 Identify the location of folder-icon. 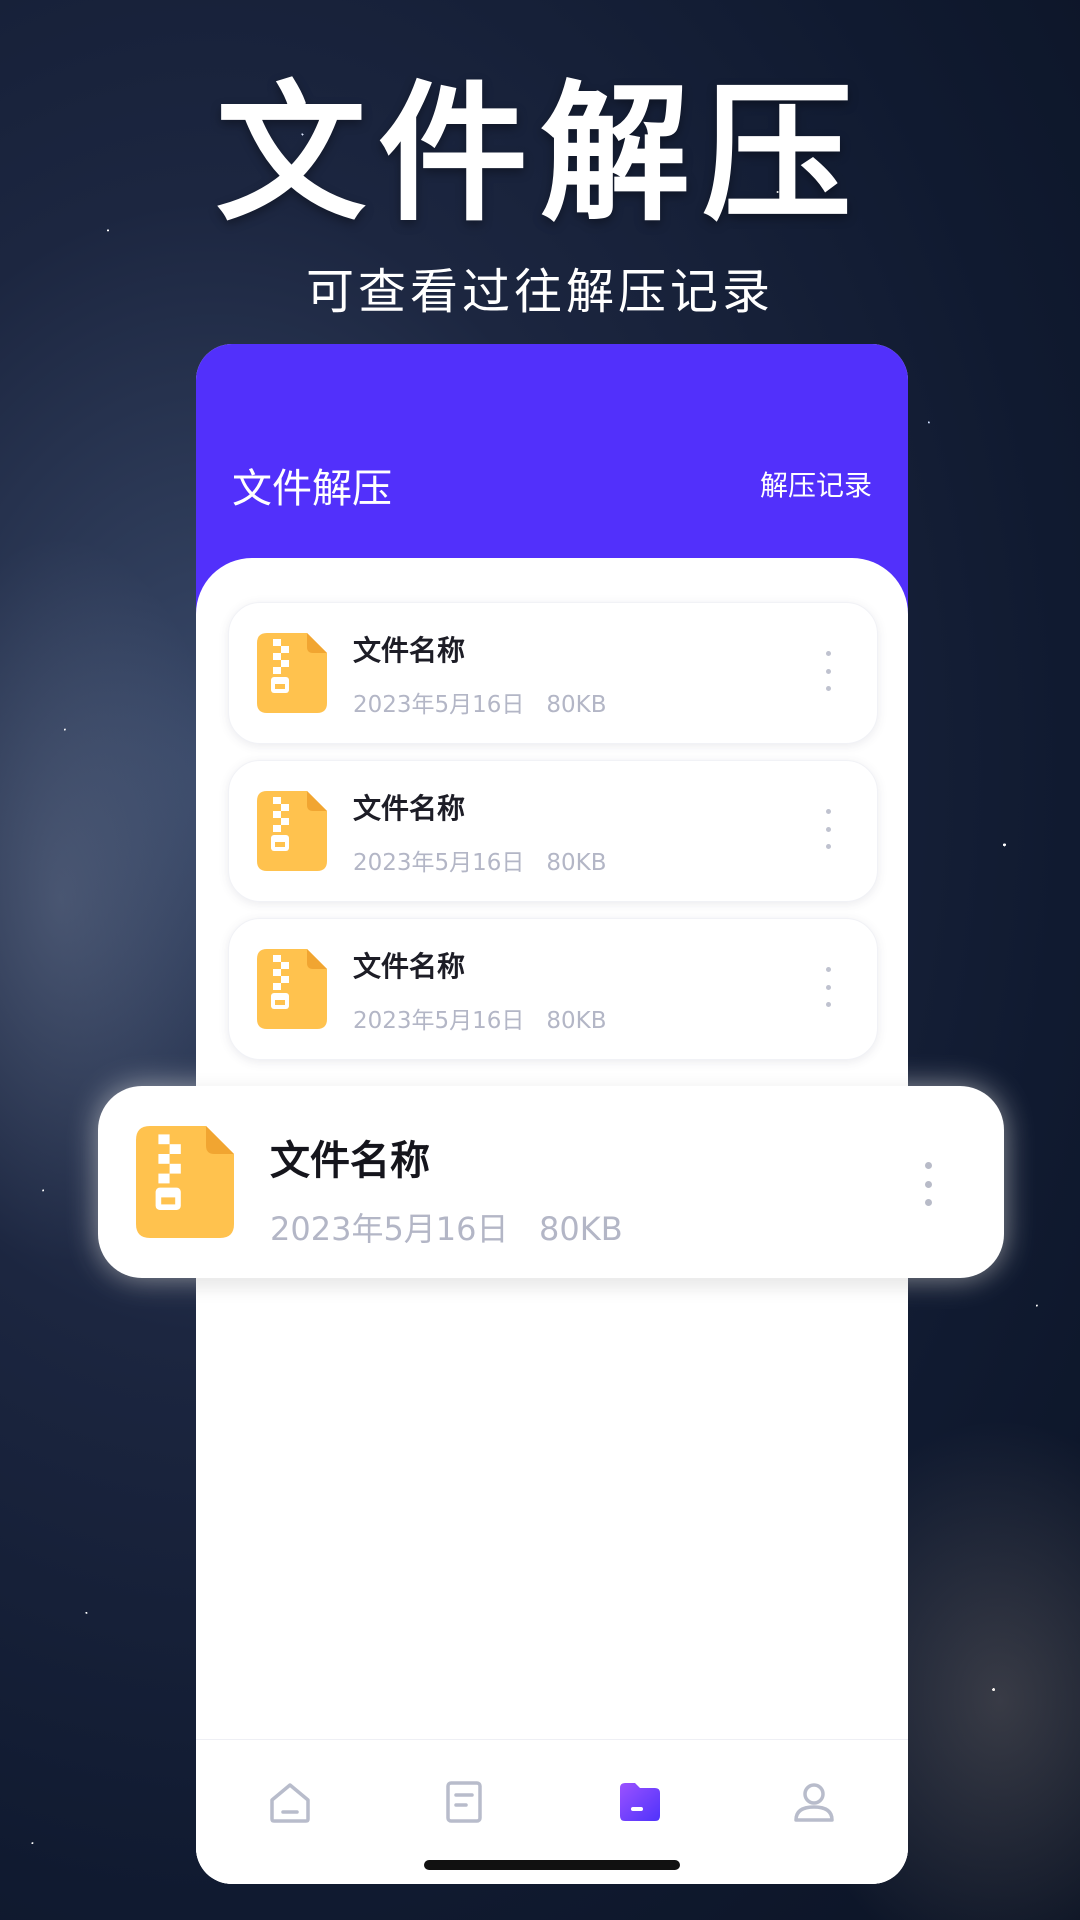
(640, 1802).